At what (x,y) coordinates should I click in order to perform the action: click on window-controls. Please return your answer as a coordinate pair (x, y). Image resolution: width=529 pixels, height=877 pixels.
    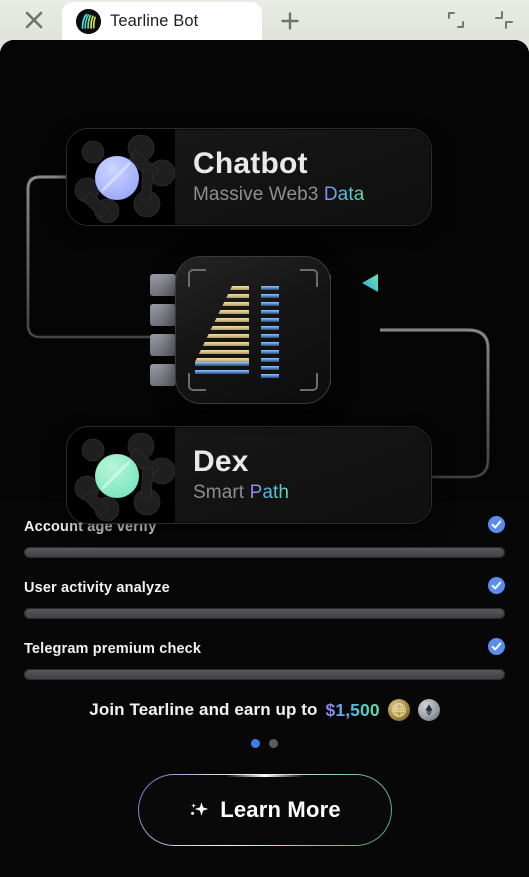
    Looking at the image, I should click on (480, 20).